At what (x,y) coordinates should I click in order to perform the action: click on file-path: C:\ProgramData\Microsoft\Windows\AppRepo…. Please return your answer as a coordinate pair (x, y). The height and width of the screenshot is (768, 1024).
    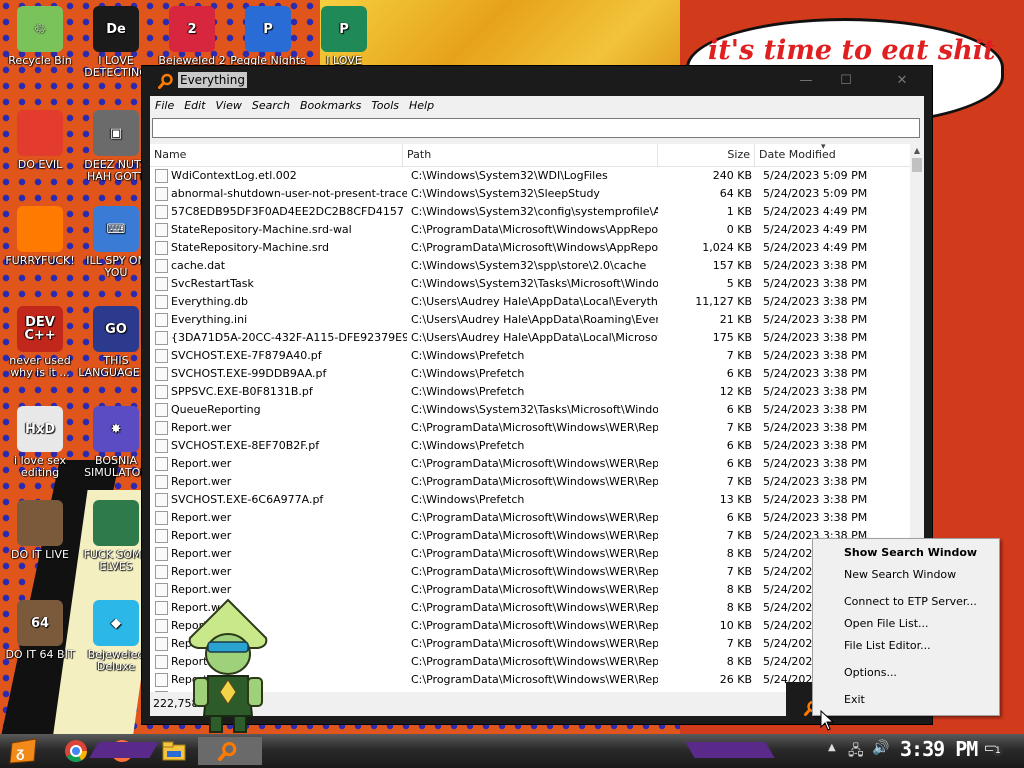
    Looking at the image, I should click on (534, 229).